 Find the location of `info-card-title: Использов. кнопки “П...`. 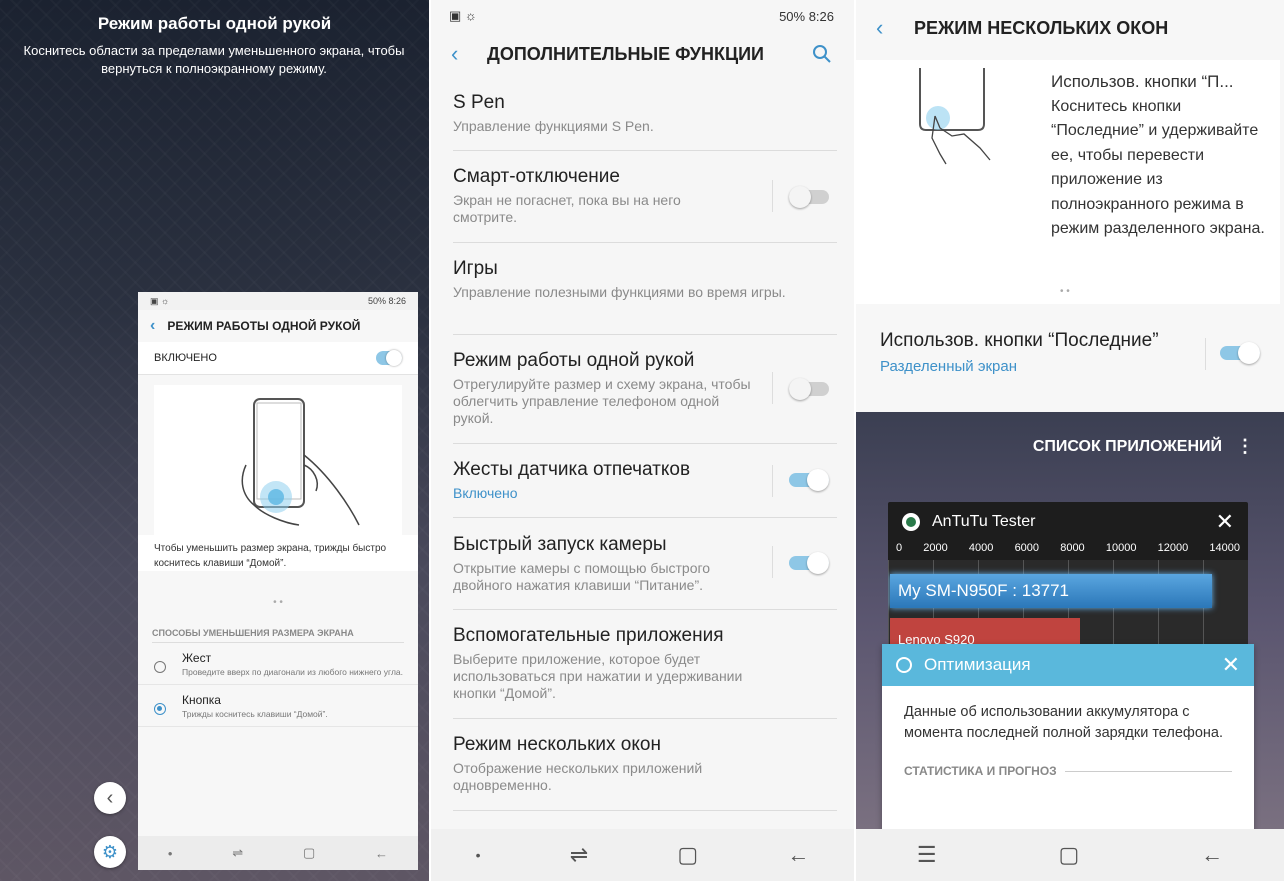

info-card-title: Использов. кнопки “П... is located at coordinates (1142, 81).